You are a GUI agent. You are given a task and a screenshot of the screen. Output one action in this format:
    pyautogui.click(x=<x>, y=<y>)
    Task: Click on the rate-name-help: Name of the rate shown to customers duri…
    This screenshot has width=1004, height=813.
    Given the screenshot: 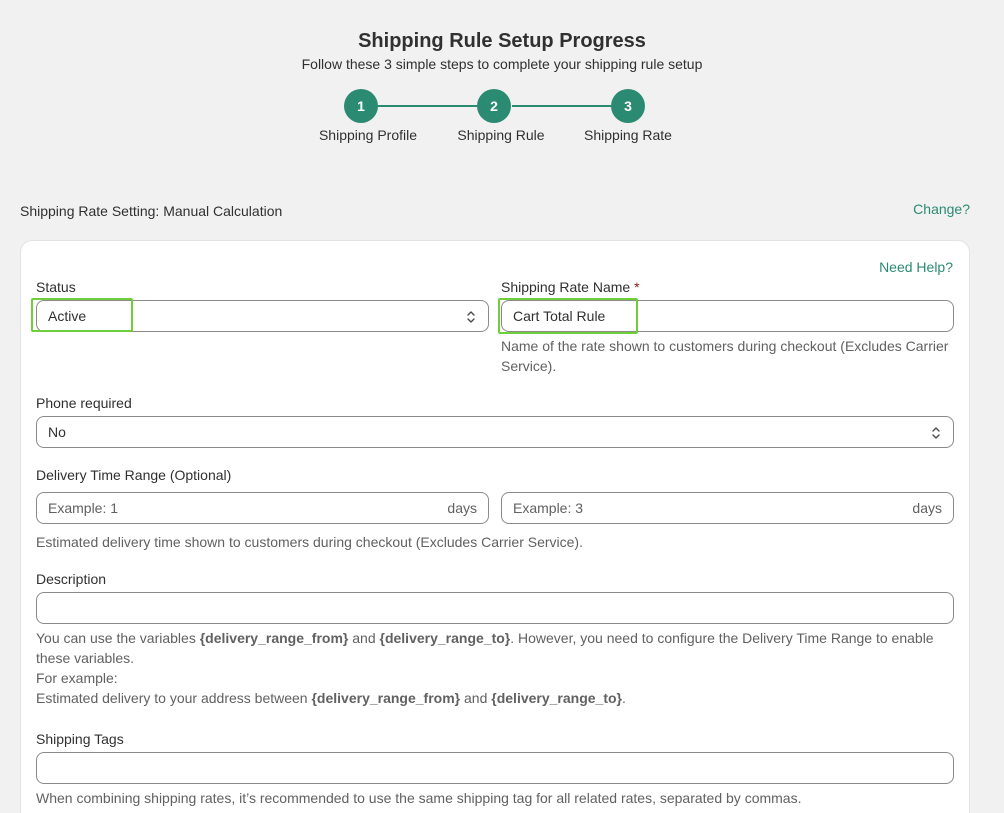 What is the action you would take?
    pyautogui.click(x=725, y=356)
    